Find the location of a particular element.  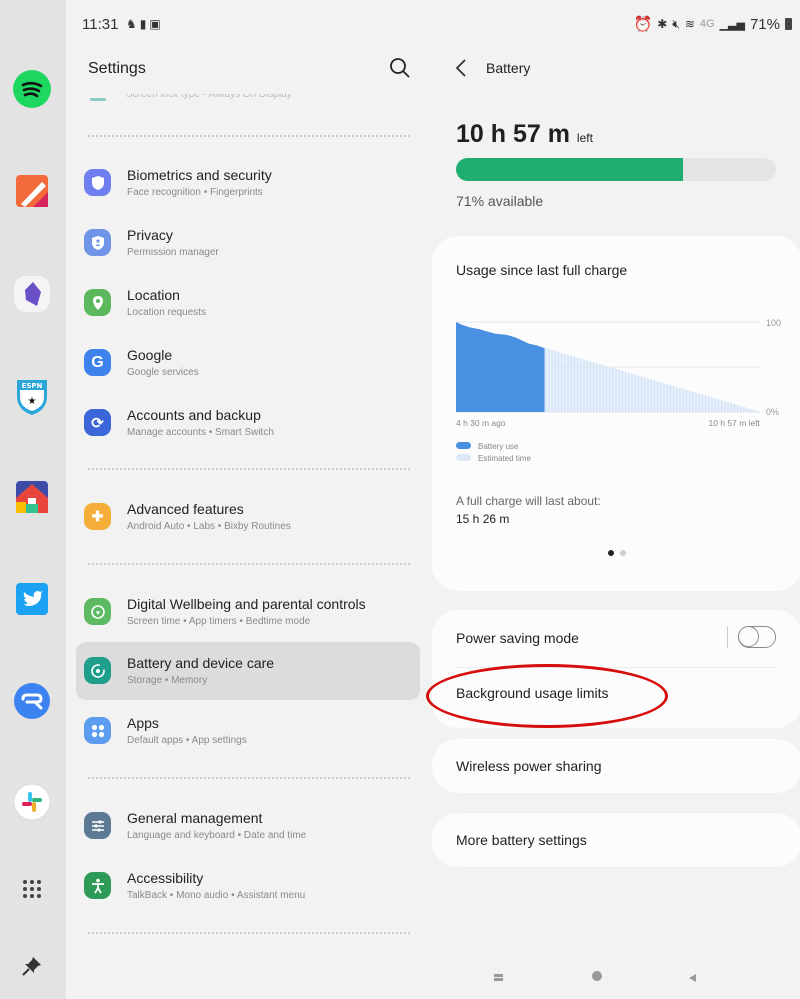

home-icon is located at coordinates (597, 979).